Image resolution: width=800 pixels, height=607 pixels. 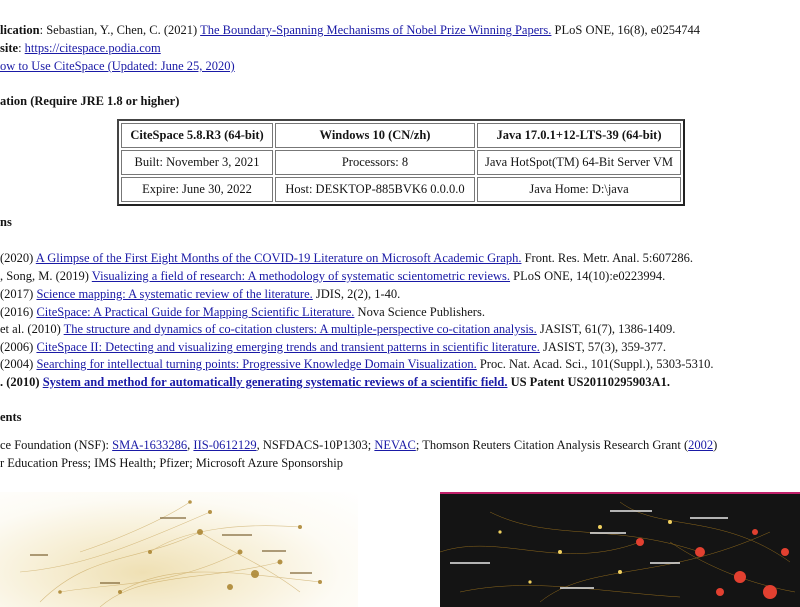 What do you see at coordinates (375, 189) in the screenshot?
I see `table-cell: Host: DESKTOP-885BVK6 0.0.0.0` at bounding box center [375, 189].